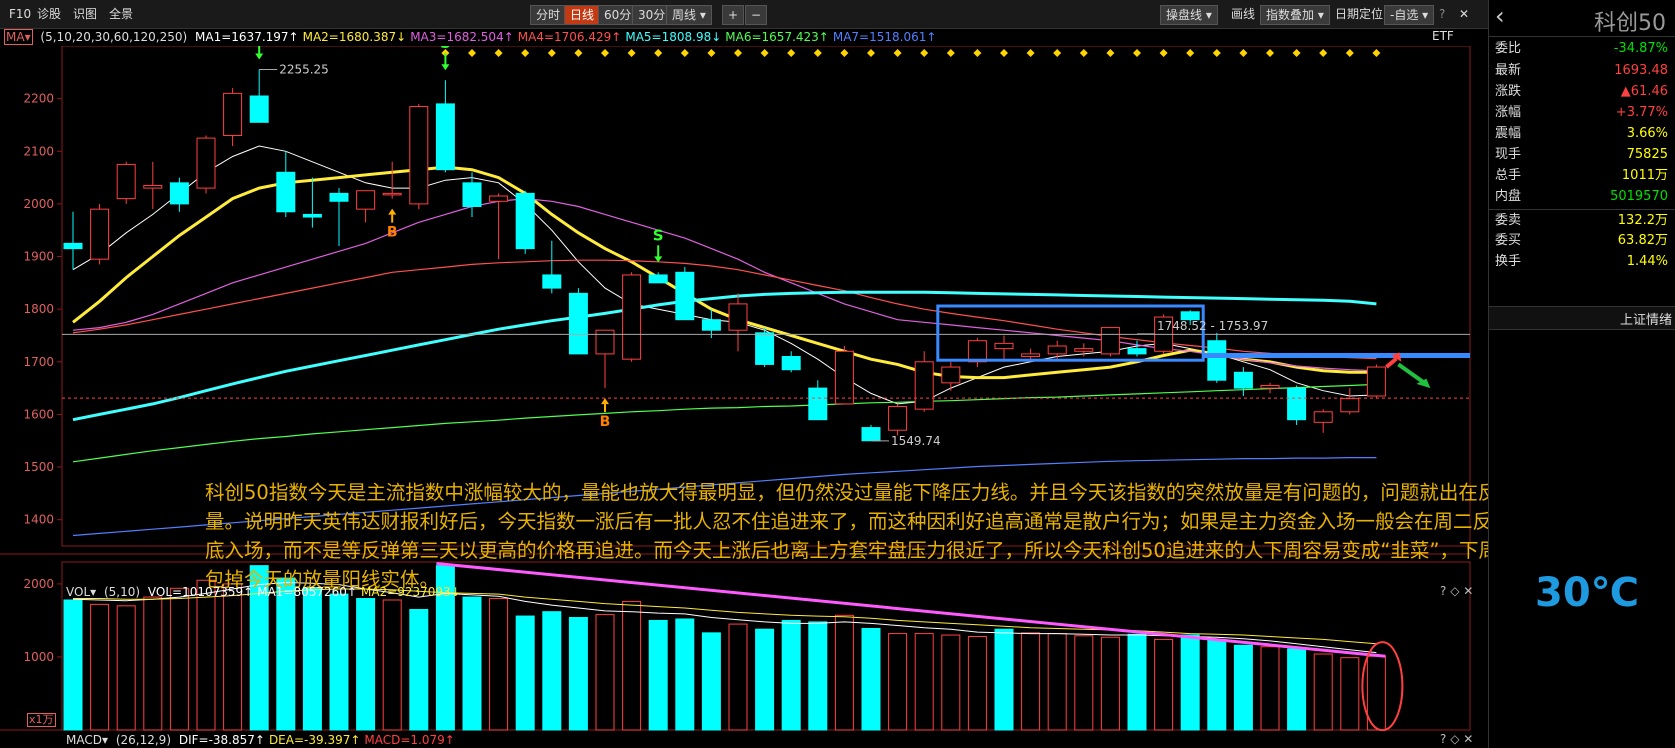 This screenshot has height=748, width=1675. What do you see at coordinates (85, 14) in the screenshot?
I see `pattern-button: 识图` at bounding box center [85, 14].